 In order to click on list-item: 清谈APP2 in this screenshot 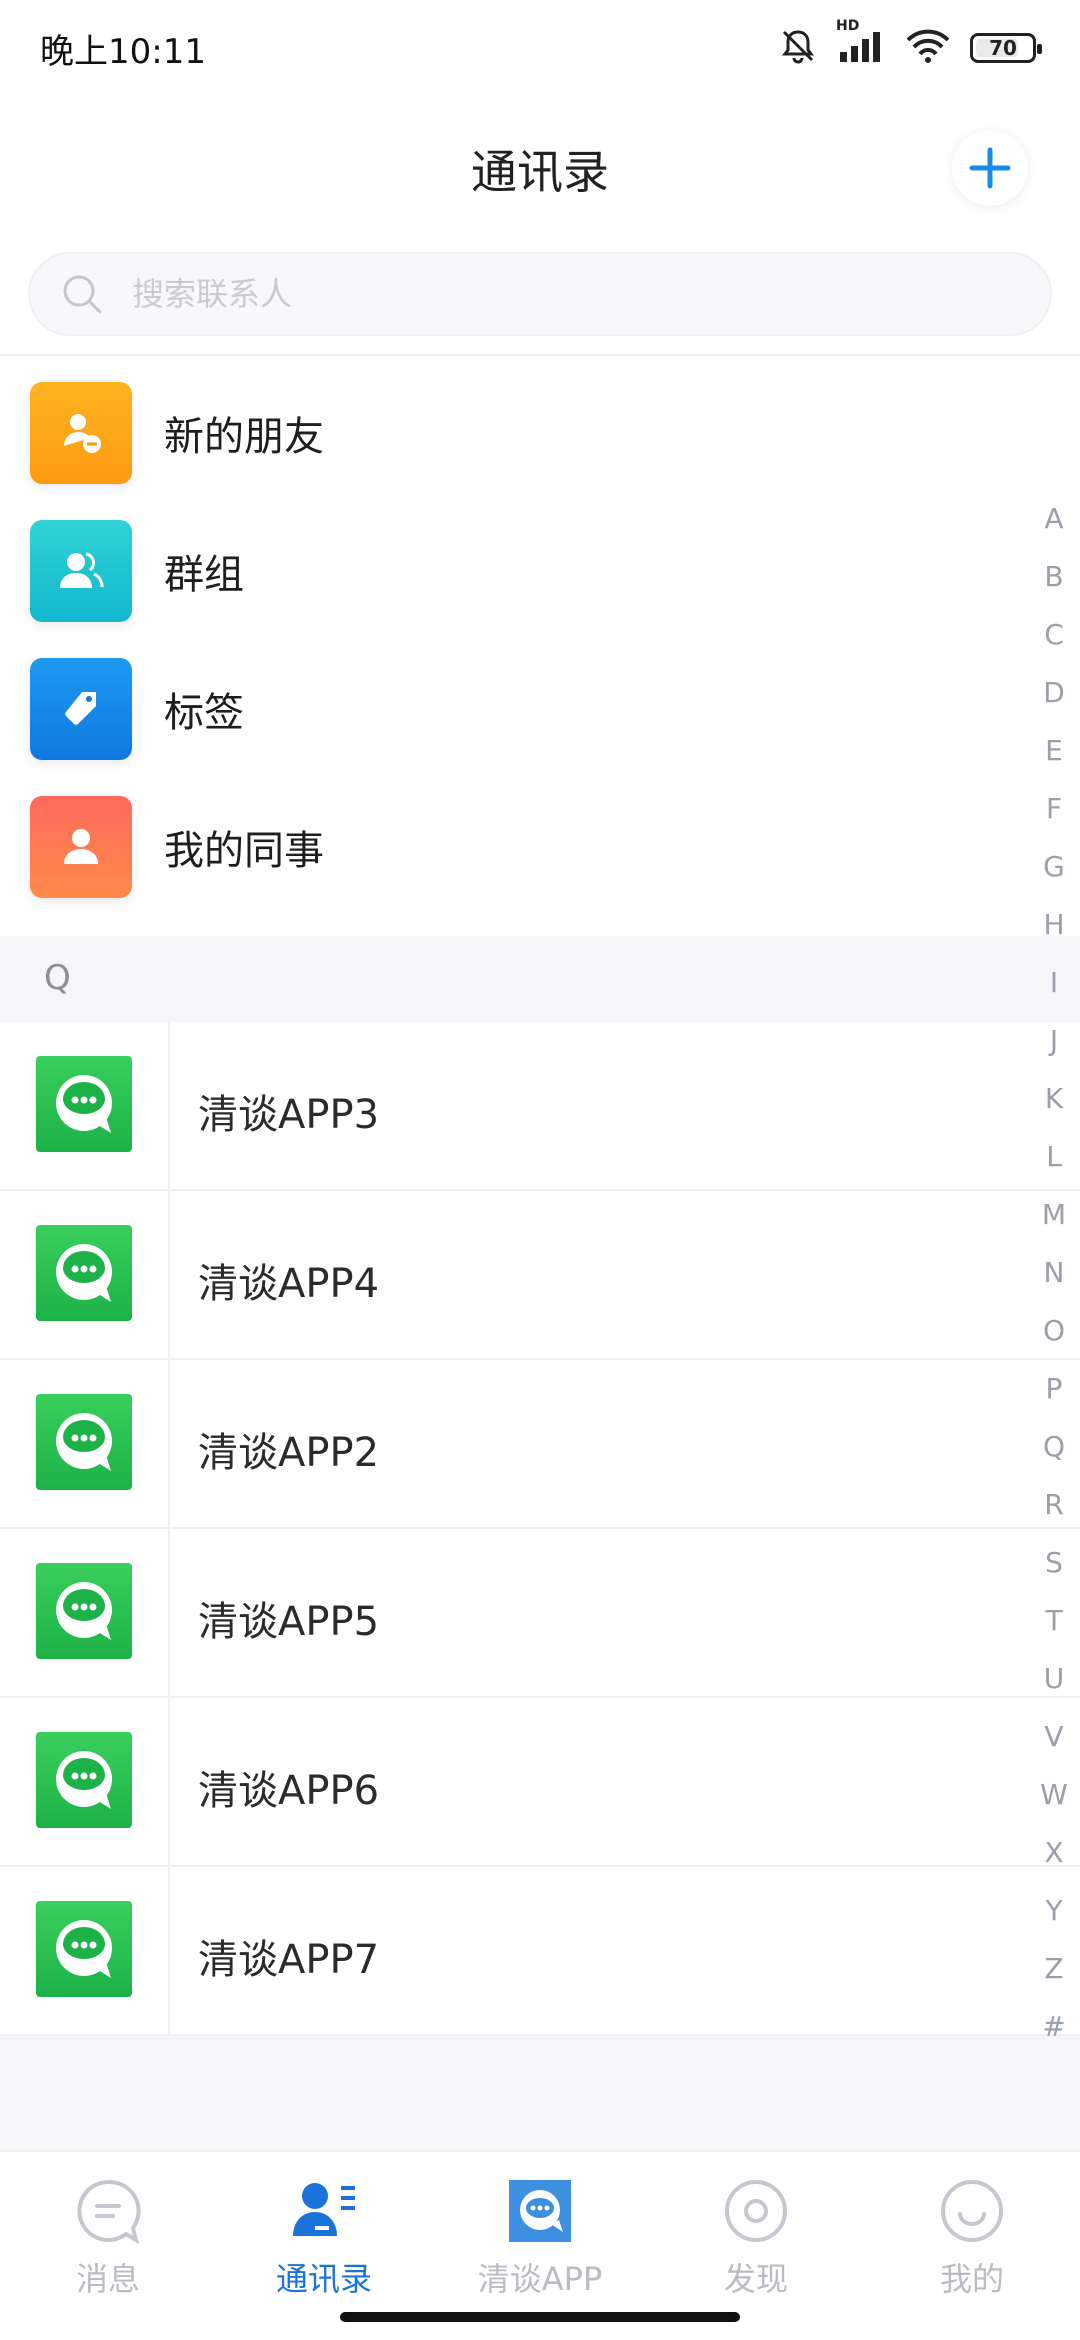, I will do `click(540, 1444)`.